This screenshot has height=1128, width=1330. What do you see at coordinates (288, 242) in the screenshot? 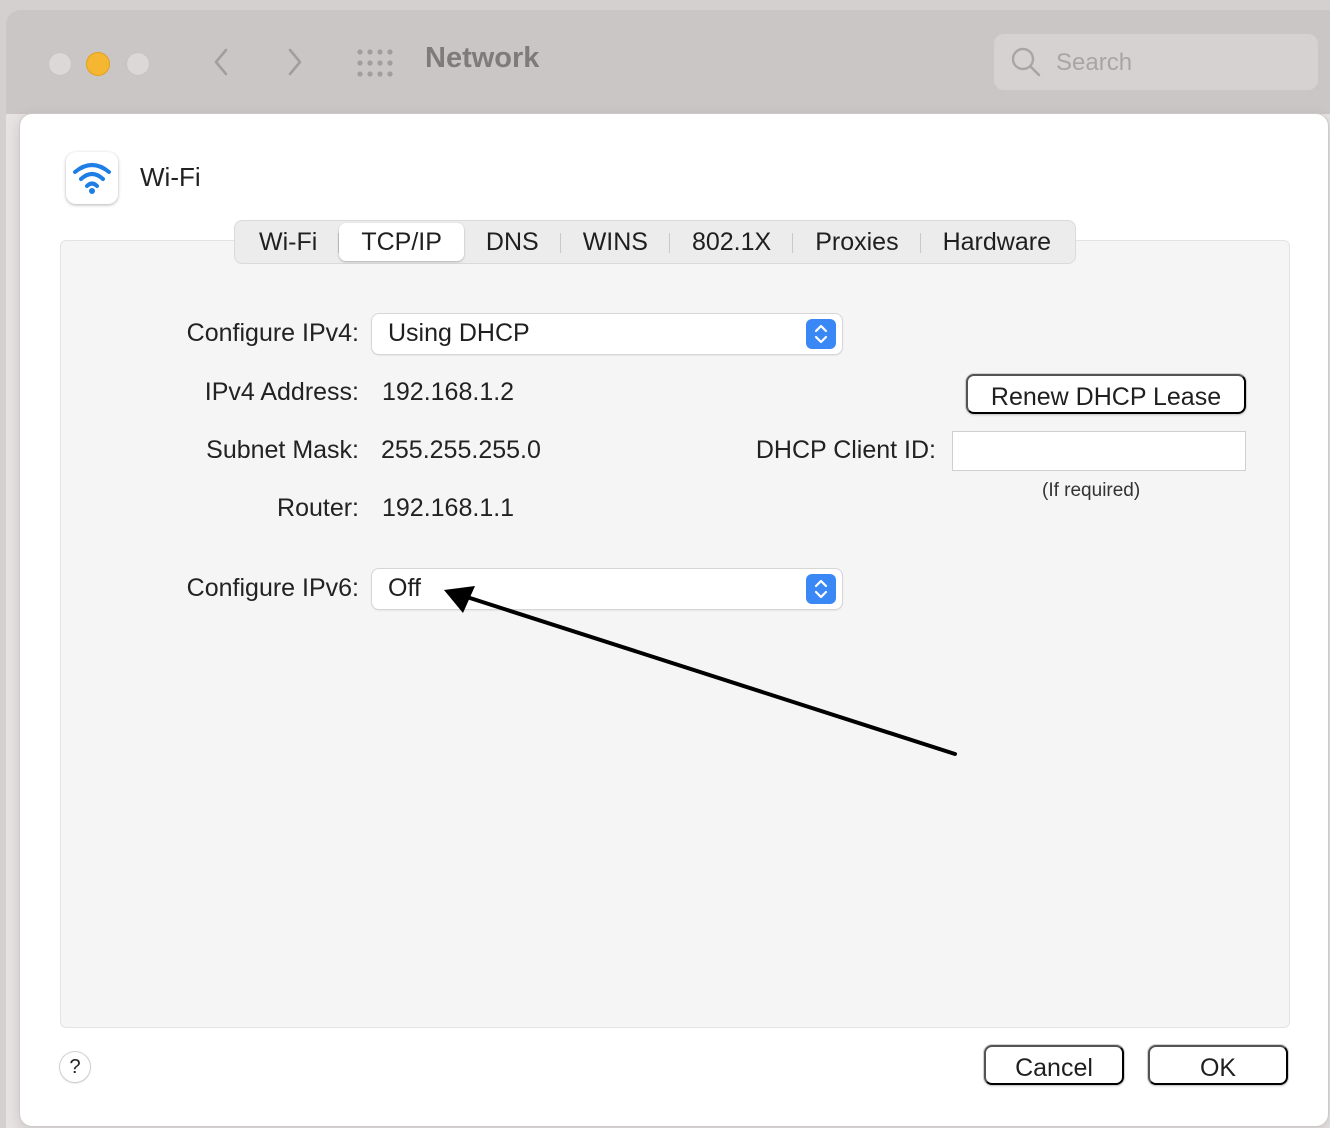
I see `tab-wifi: Wi-Fi` at bounding box center [288, 242].